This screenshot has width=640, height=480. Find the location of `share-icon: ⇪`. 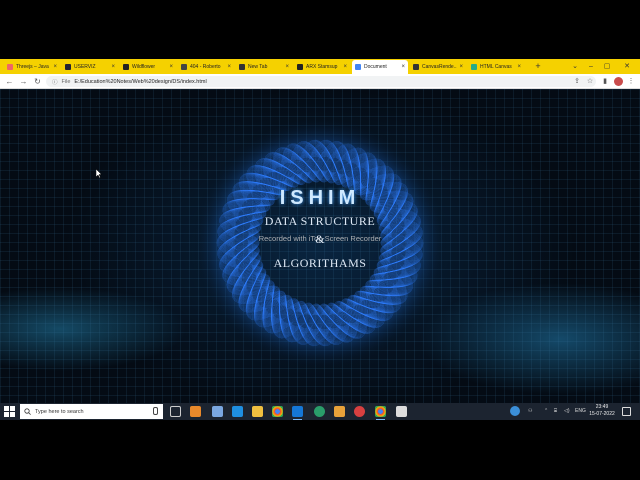

share-icon: ⇪ is located at coordinates (577, 81).